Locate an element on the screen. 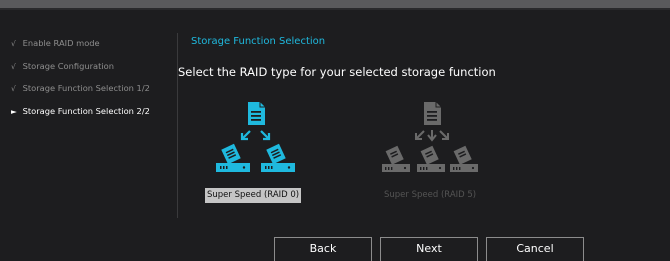  next-button: Next is located at coordinates (429, 249).